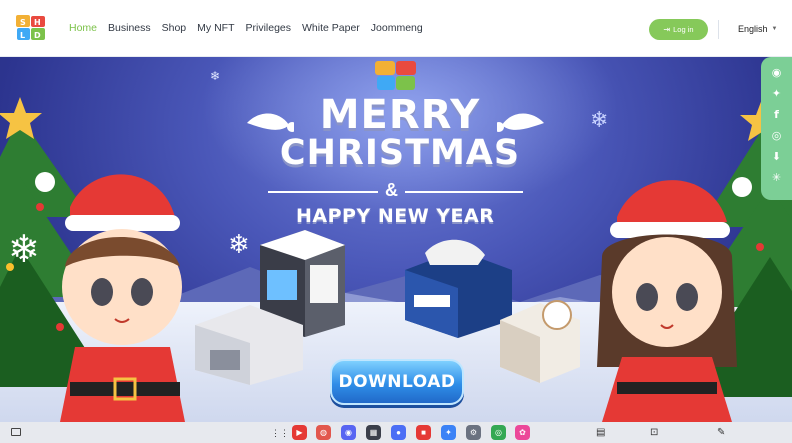 The height and width of the screenshot is (443, 792). What do you see at coordinates (129, 28) in the screenshot?
I see `nav-business: Business` at bounding box center [129, 28].